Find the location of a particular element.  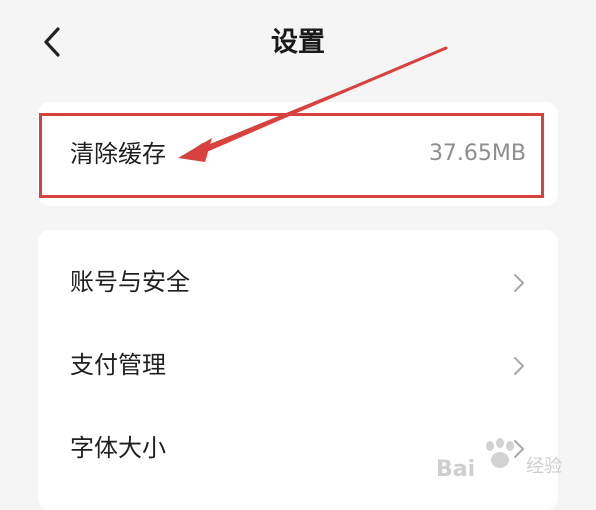

page-title: 设置 is located at coordinates (298, 42).